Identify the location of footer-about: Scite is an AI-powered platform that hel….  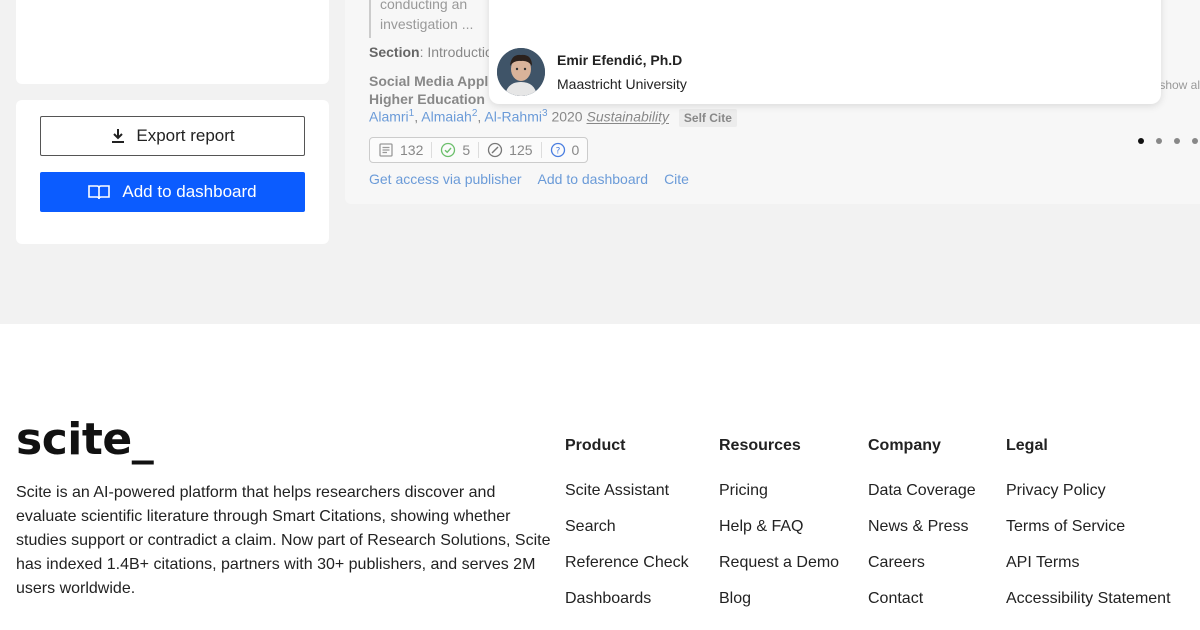
(283, 540).